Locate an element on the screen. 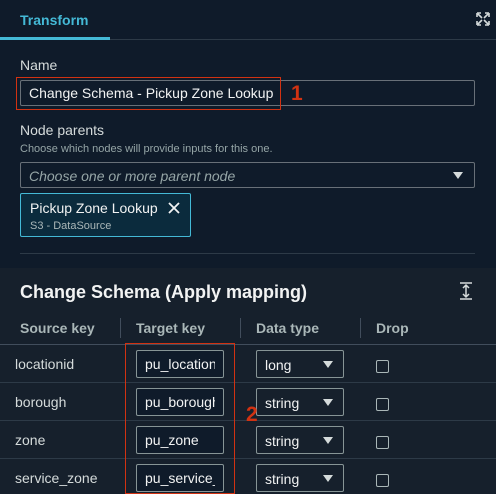  column-data-type: Data type is located at coordinates (288, 328).